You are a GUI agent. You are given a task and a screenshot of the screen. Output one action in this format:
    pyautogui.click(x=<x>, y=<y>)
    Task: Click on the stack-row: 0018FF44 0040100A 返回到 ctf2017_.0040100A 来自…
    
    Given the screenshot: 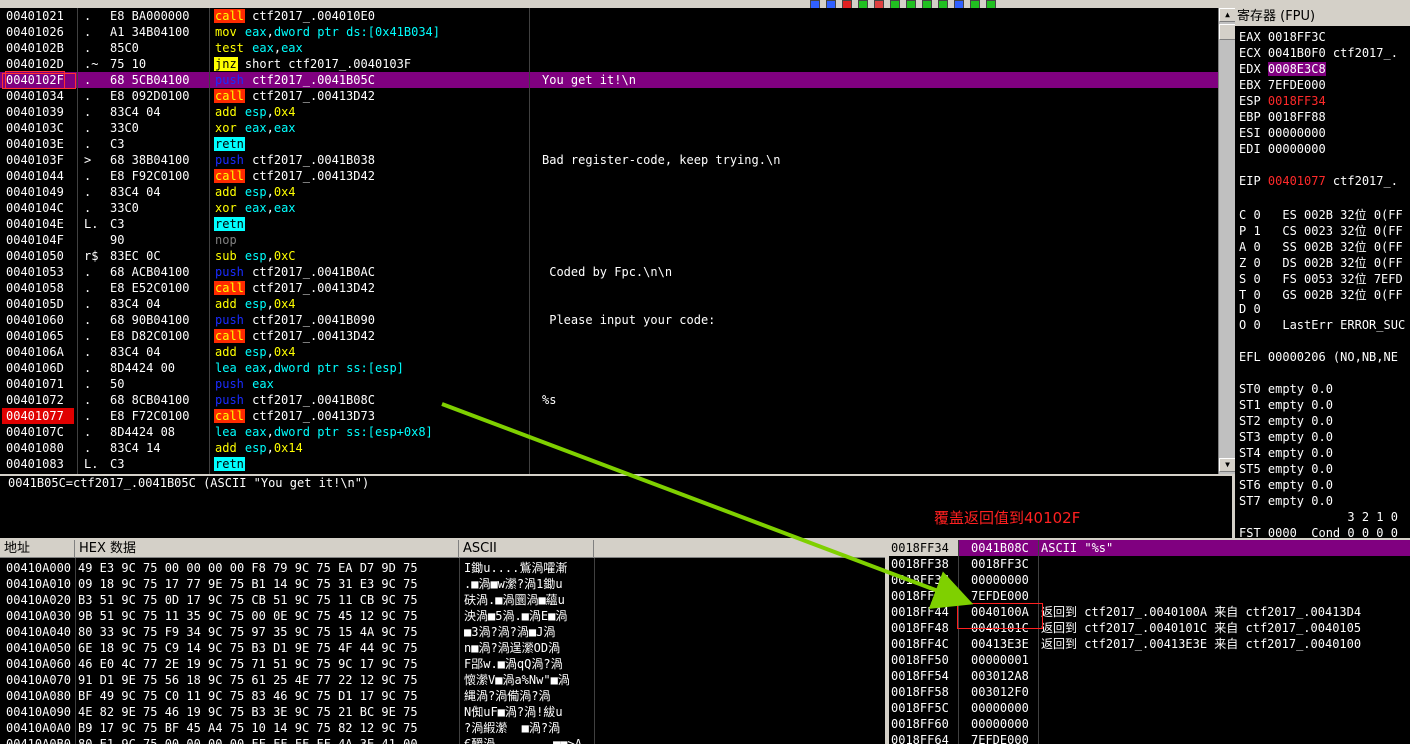 What is the action you would take?
    pyautogui.click(x=1149, y=612)
    